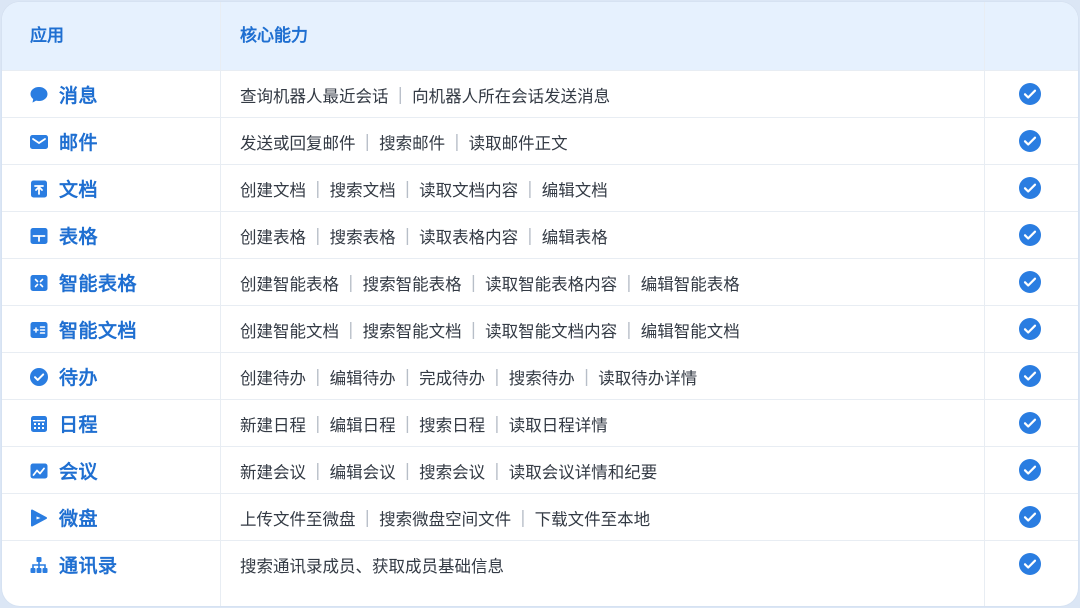 This screenshot has height=608, width=1080. Describe the element at coordinates (39, 236) in the screenshot. I see `table-icon` at that location.